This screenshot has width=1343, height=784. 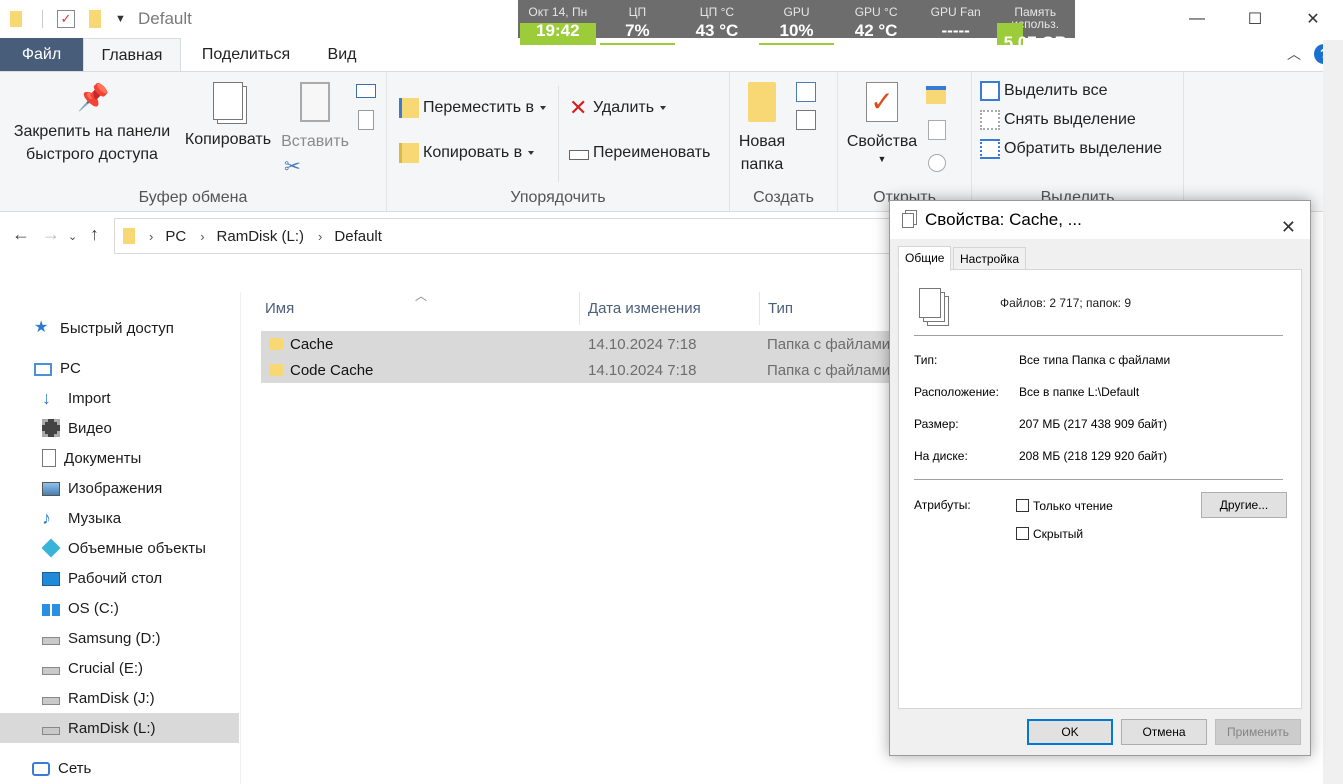 What do you see at coordinates (119, 608) in the screenshot?
I see `nav-item-os-c: OS (C:)` at bounding box center [119, 608].